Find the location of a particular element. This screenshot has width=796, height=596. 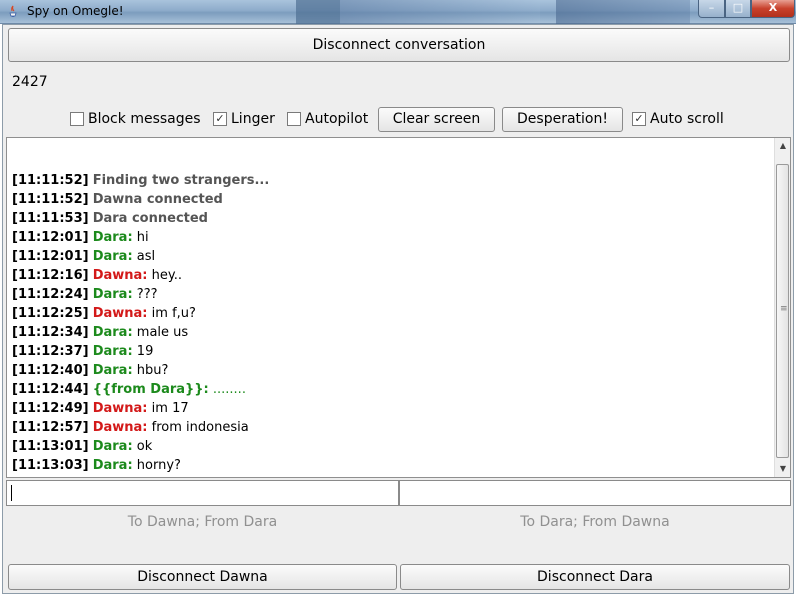

chat-line: [11:13:01] Dara: ok is located at coordinates (392, 446).